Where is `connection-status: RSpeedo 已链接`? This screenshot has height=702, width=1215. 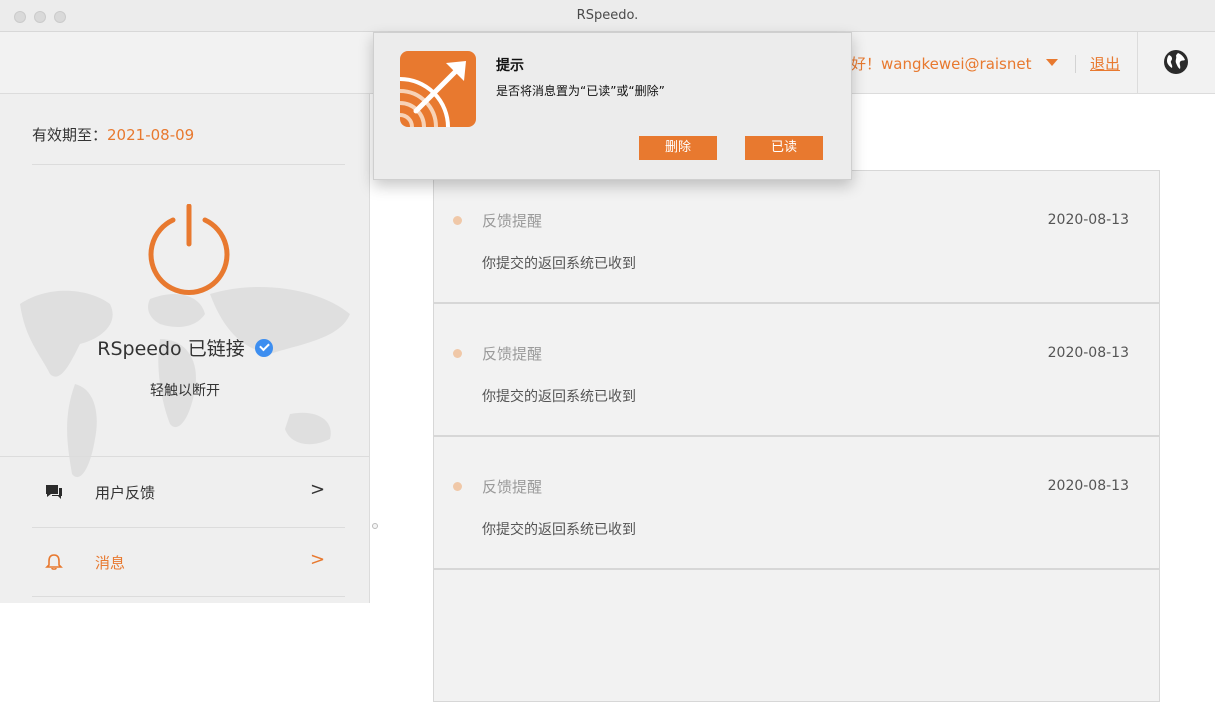
connection-status: RSpeedo 已链接 is located at coordinates (184, 347).